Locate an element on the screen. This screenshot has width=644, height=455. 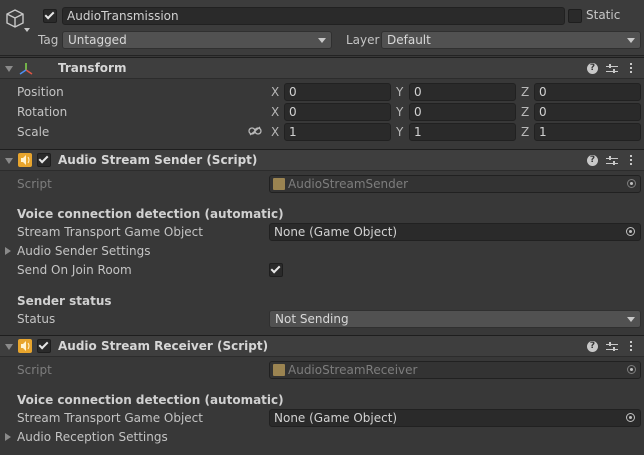
rotation-label: Rotation is located at coordinates (42, 112).